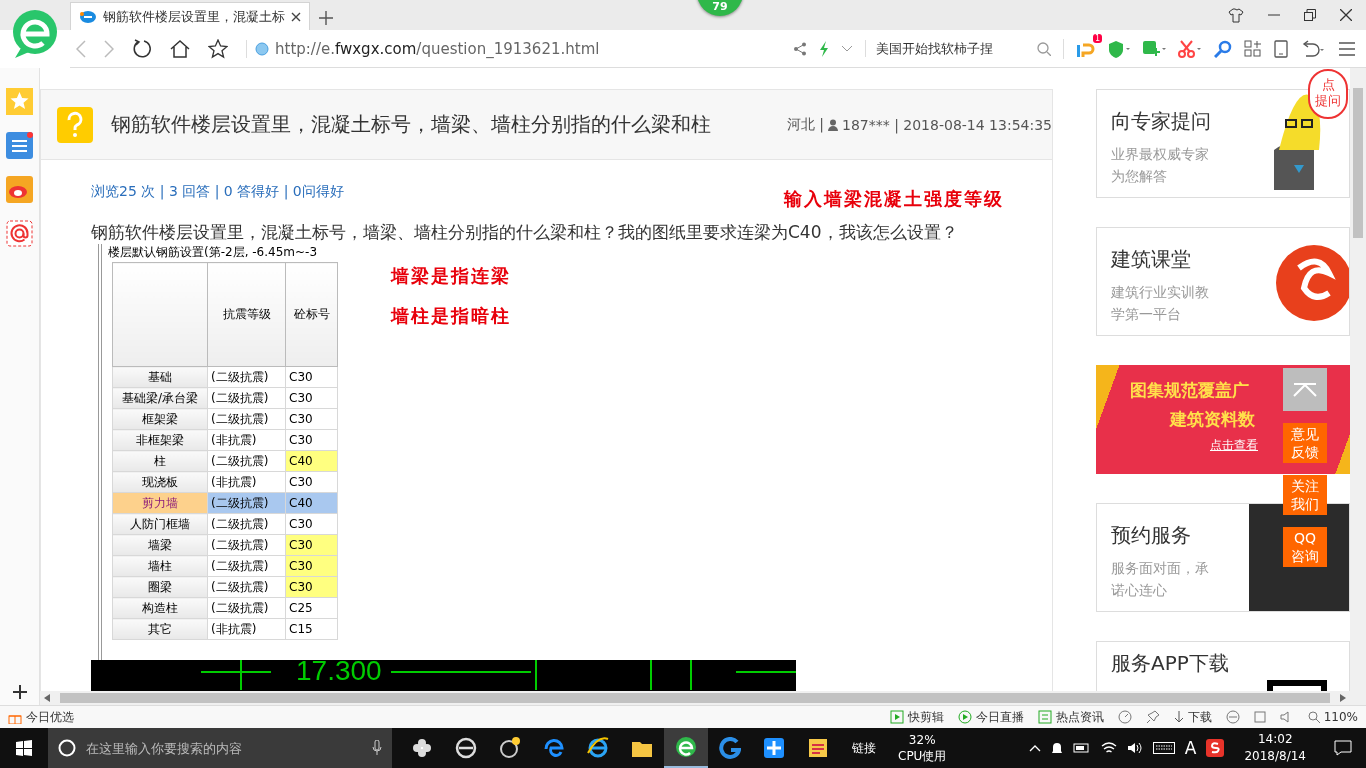  Describe the element at coordinates (1034, 748) in the screenshot. I see `chevron-up-icon` at that location.